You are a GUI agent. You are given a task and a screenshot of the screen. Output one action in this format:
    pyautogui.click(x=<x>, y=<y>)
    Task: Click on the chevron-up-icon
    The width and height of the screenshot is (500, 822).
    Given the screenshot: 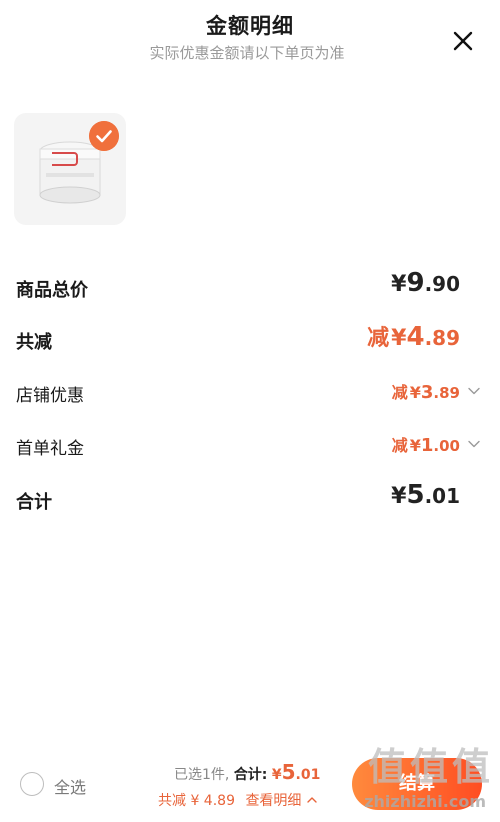 What is the action you would take?
    pyautogui.click(x=312, y=800)
    